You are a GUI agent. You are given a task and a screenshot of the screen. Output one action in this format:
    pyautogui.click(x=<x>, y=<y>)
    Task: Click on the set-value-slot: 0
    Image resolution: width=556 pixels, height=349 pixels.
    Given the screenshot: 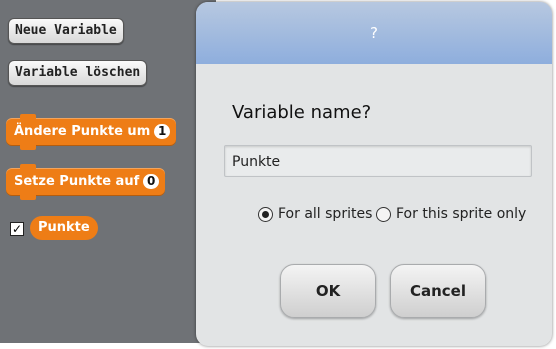 What is the action you would take?
    pyautogui.click(x=151, y=181)
    